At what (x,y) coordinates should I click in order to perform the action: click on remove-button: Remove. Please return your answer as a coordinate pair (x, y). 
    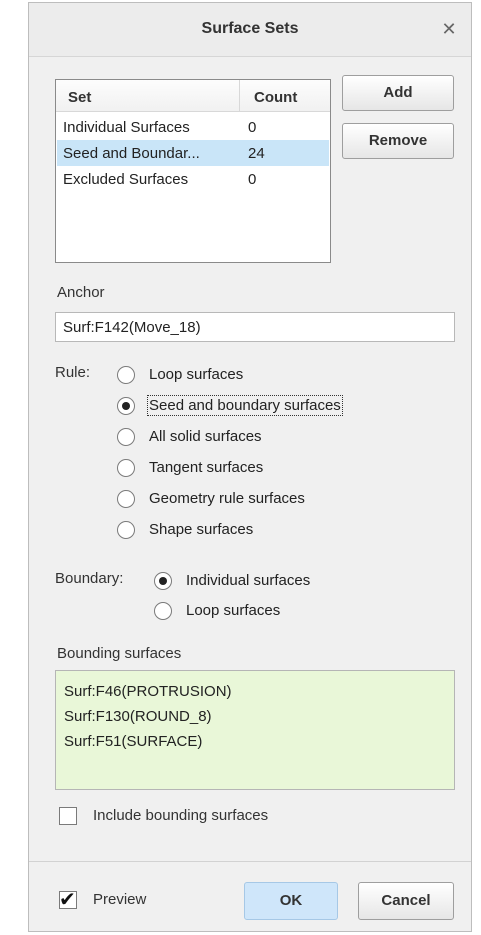
    Looking at the image, I should click on (398, 141).